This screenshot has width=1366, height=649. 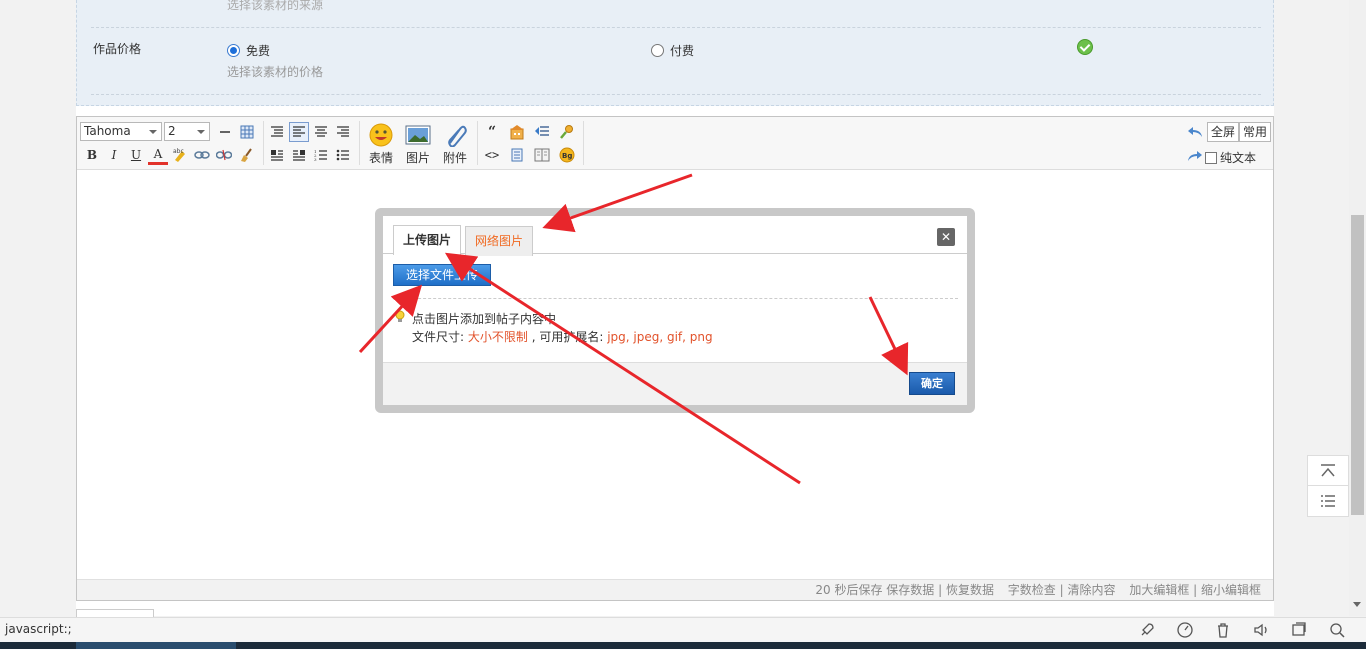 What do you see at coordinates (1357, 604) in the screenshot?
I see `scroll-down-arrow-icon` at bounding box center [1357, 604].